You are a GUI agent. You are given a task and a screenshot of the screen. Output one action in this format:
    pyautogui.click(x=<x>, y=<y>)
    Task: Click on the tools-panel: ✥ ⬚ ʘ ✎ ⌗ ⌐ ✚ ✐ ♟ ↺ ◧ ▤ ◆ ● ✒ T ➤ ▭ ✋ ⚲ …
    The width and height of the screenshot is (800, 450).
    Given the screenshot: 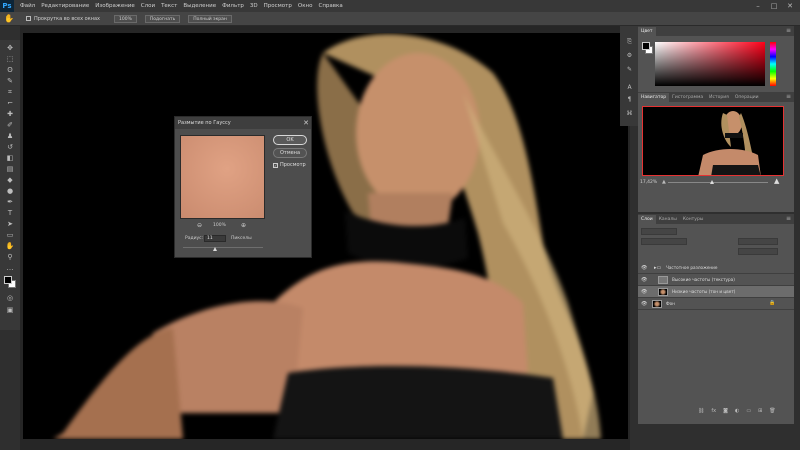 What is the action you would take?
    pyautogui.click(x=10, y=185)
    